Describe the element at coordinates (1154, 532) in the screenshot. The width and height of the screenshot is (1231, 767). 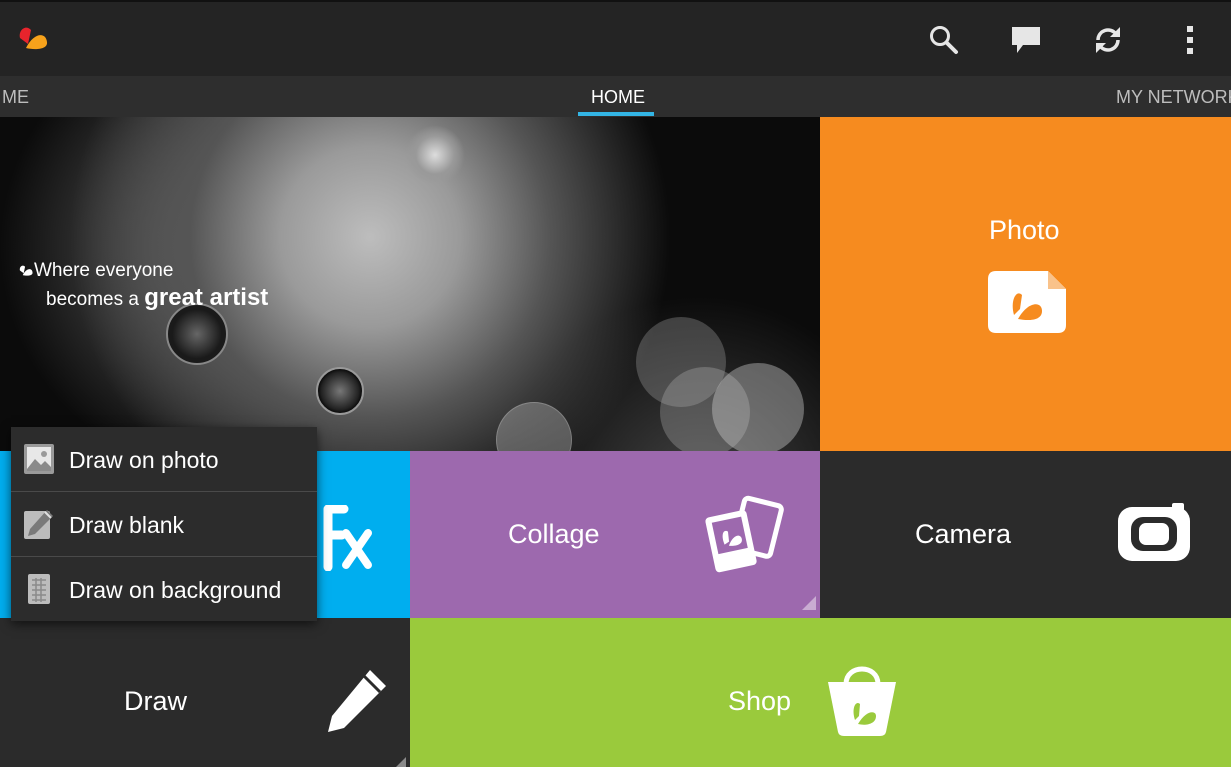
I see `camera-icon` at that location.